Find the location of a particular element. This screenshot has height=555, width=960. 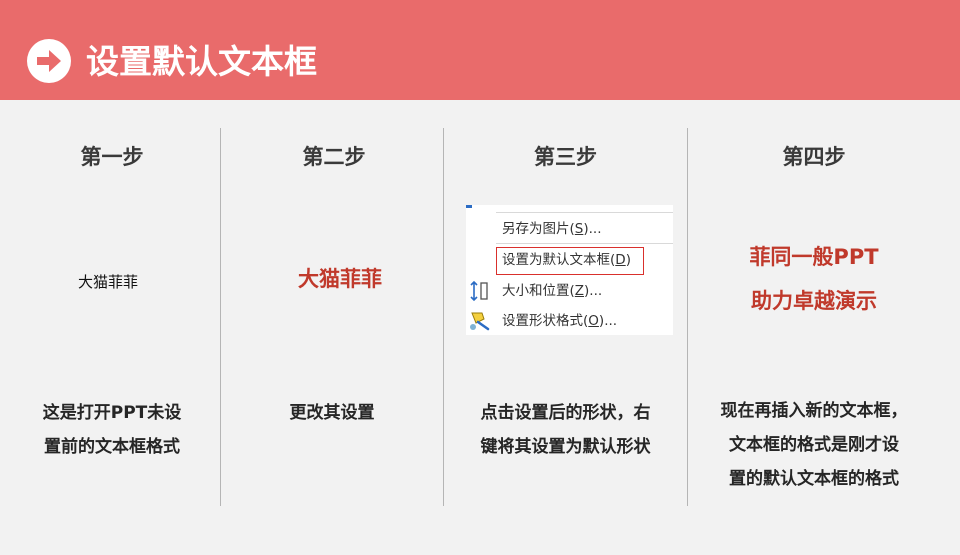

step-2-description: 更改其设置 is located at coordinates (332, 413).